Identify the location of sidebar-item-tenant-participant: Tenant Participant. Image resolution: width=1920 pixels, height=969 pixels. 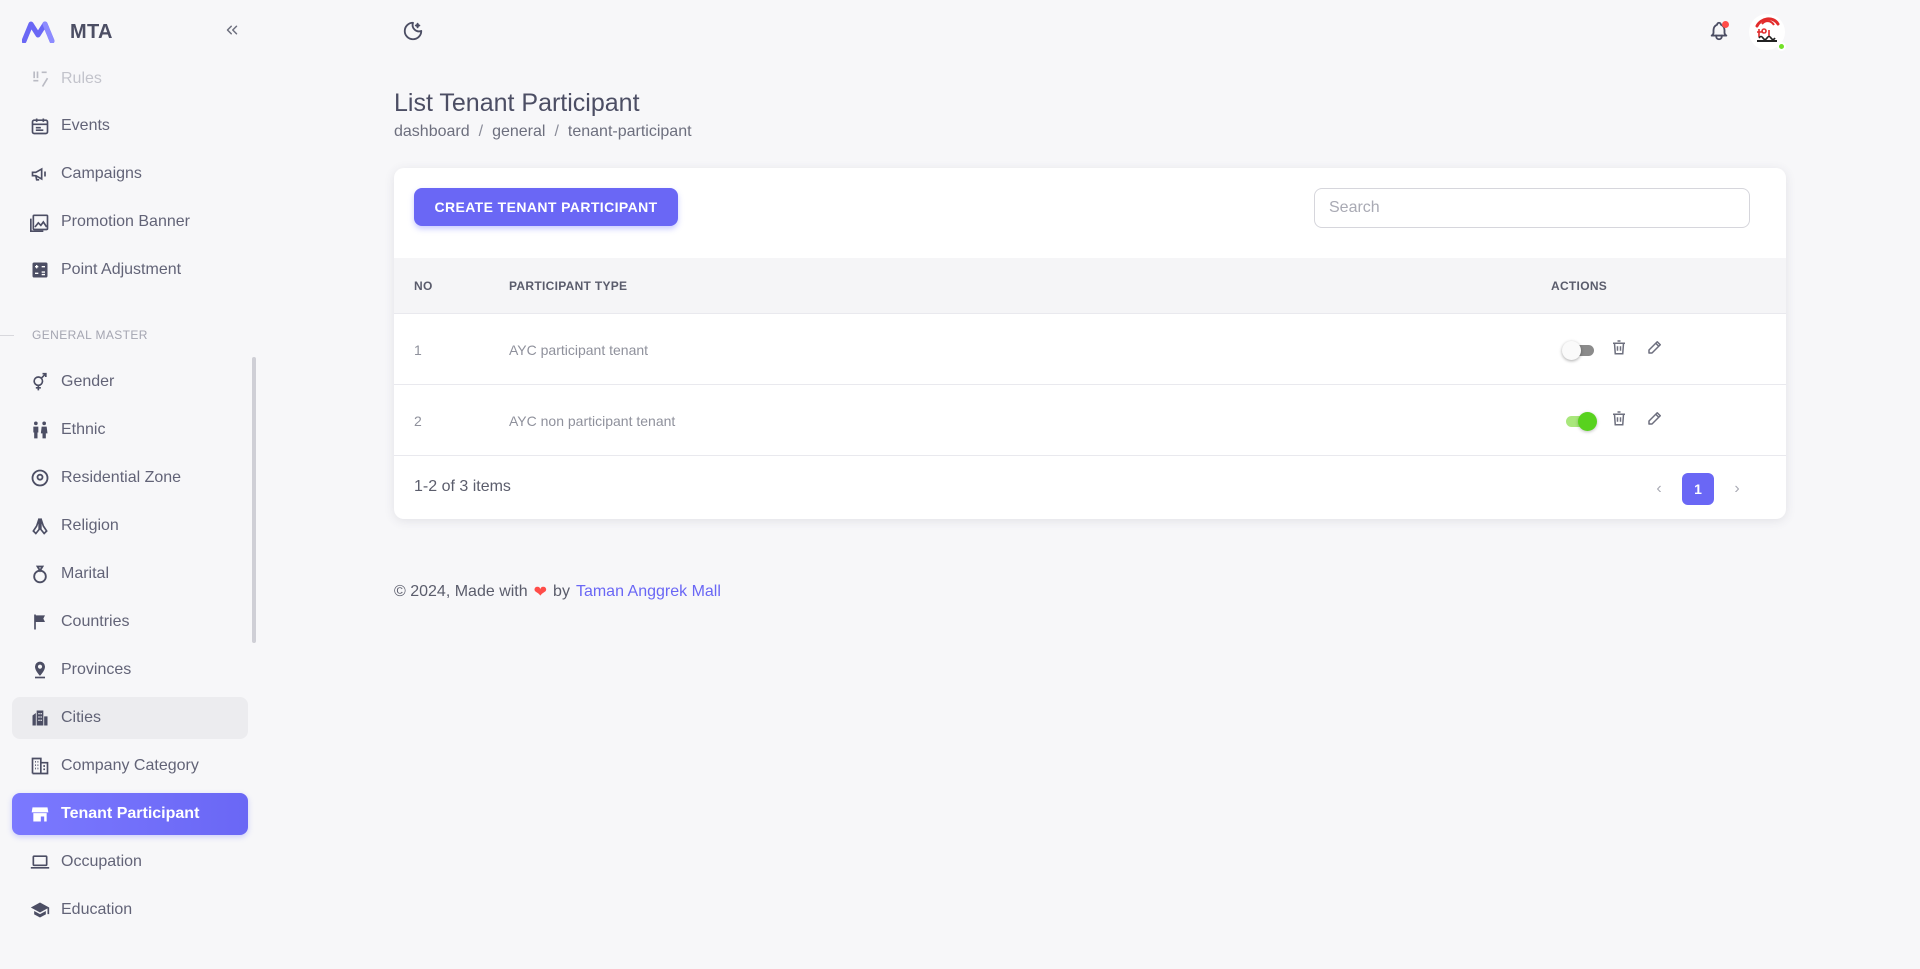
(130, 814).